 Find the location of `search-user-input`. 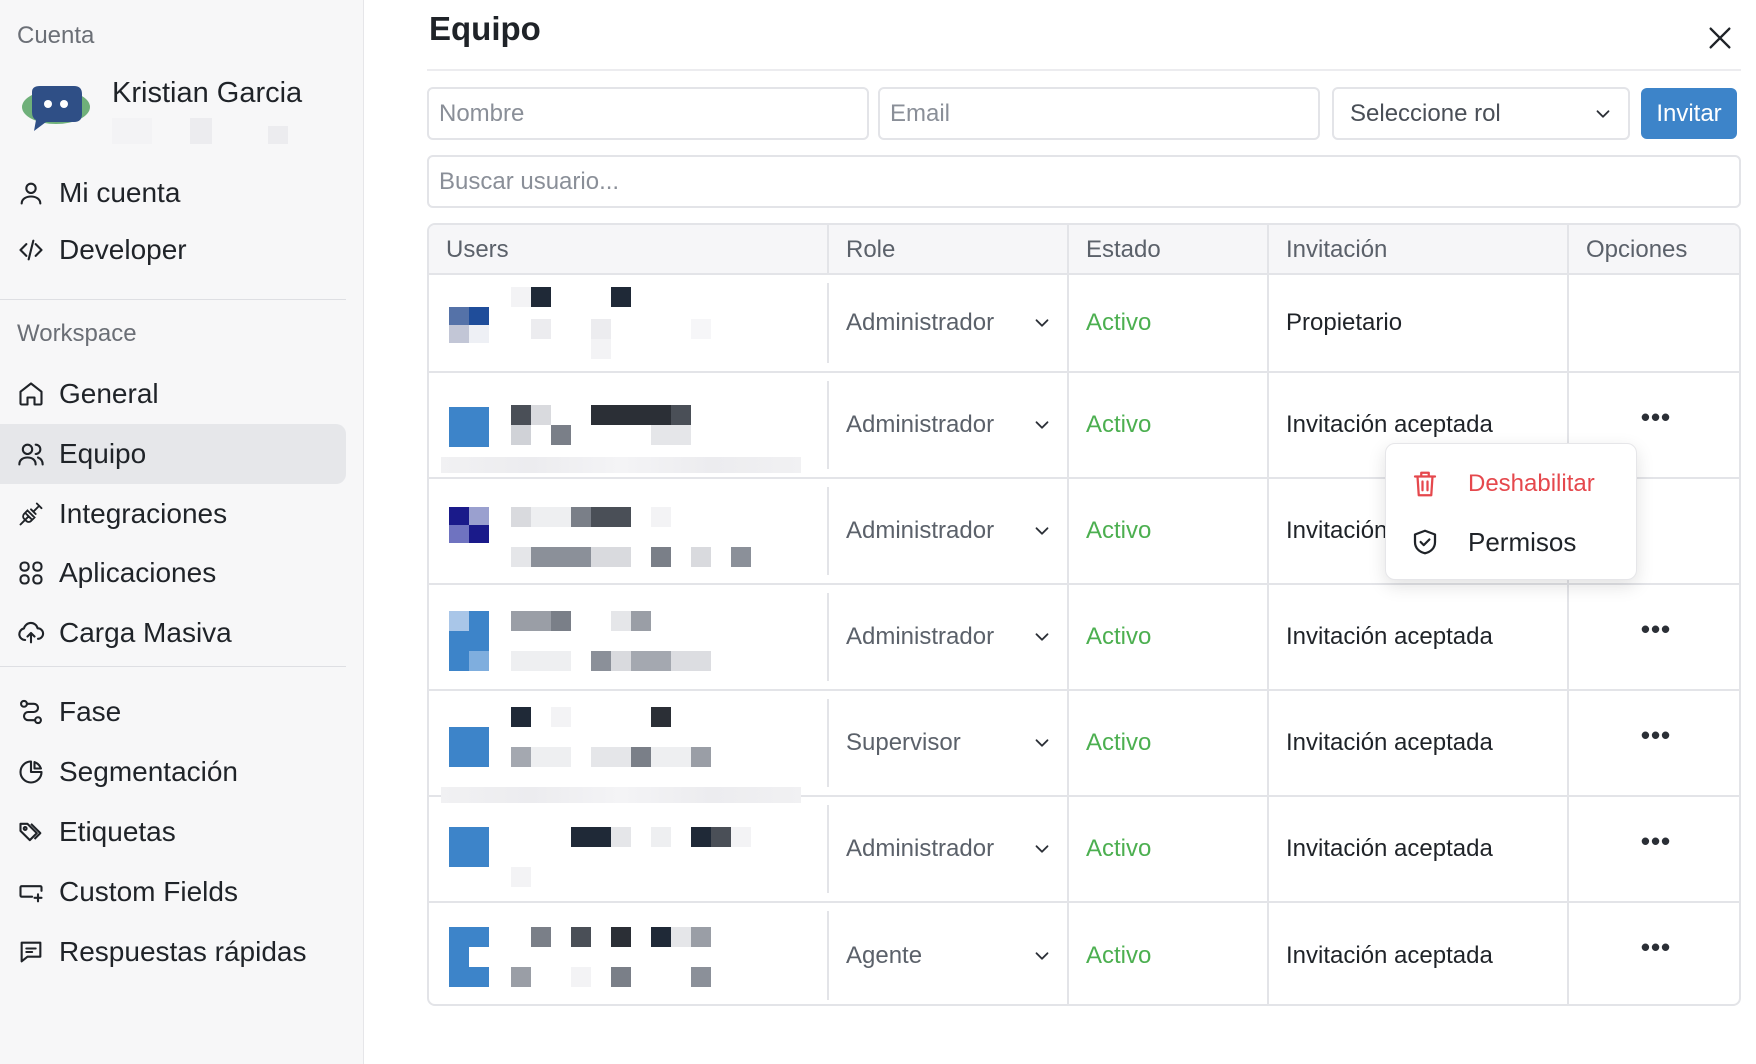

search-user-input is located at coordinates (1084, 181).